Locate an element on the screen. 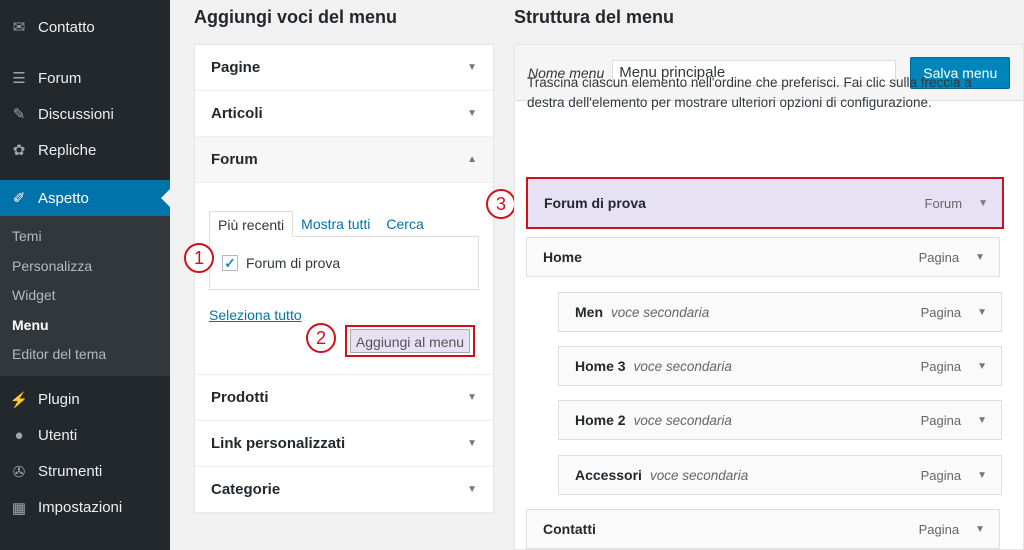 This screenshot has height=550, width=1024. caret-up-icon: ▲ is located at coordinates (472, 159).